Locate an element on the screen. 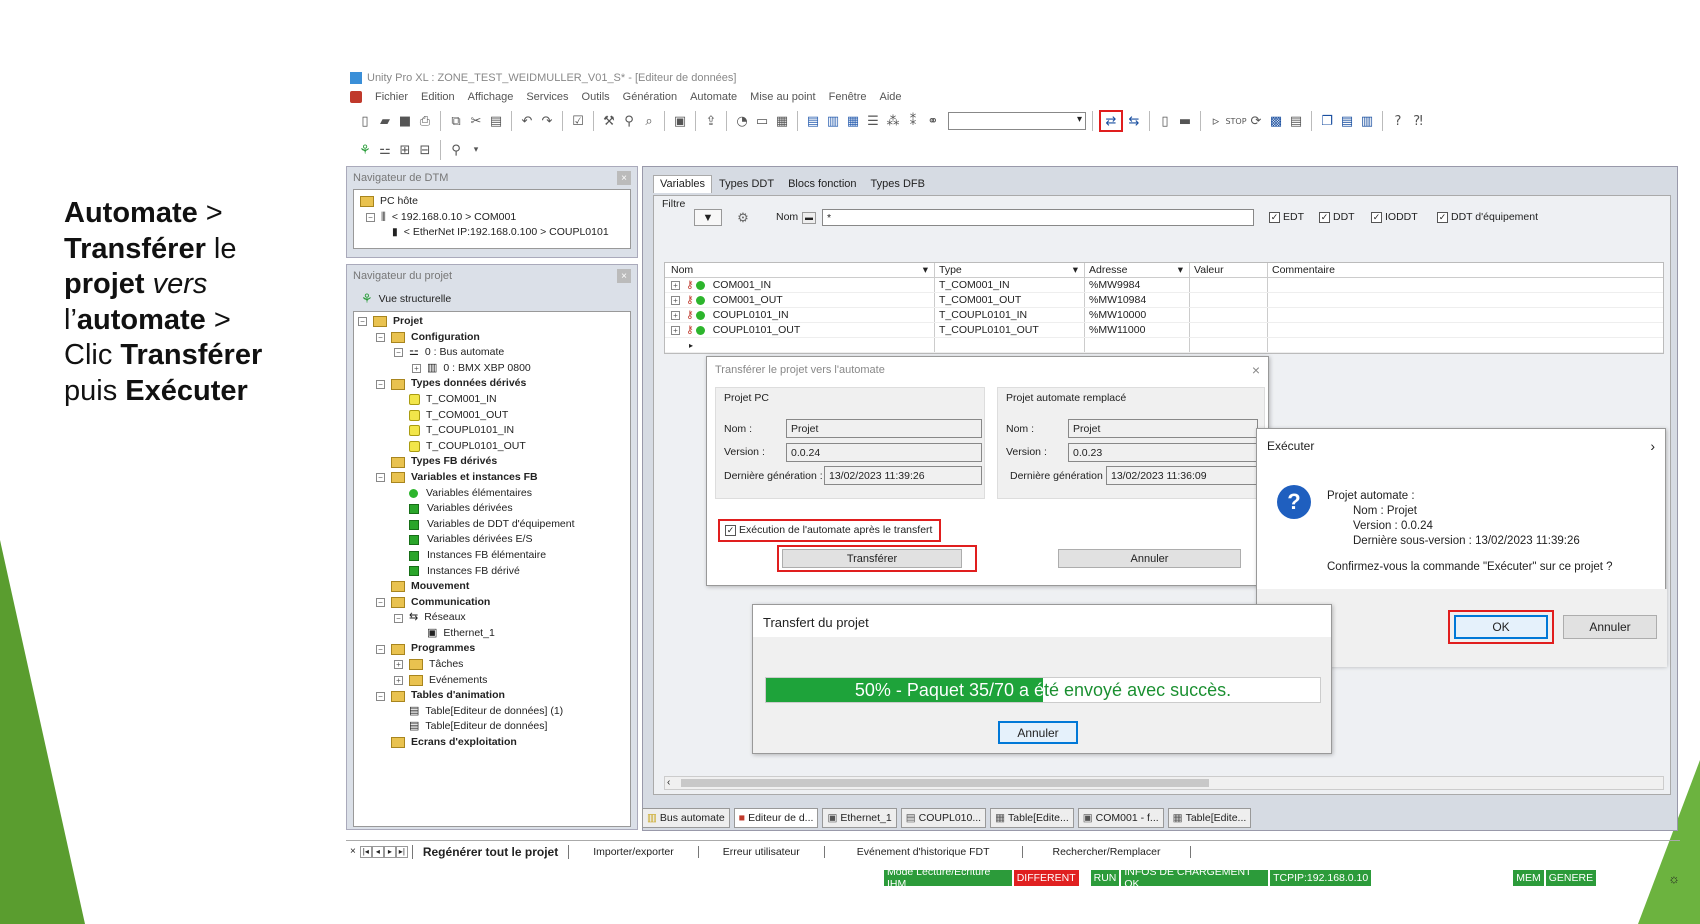 This screenshot has width=1700, height=924. tree-item: T_COM001_IN is located at coordinates (492, 400).